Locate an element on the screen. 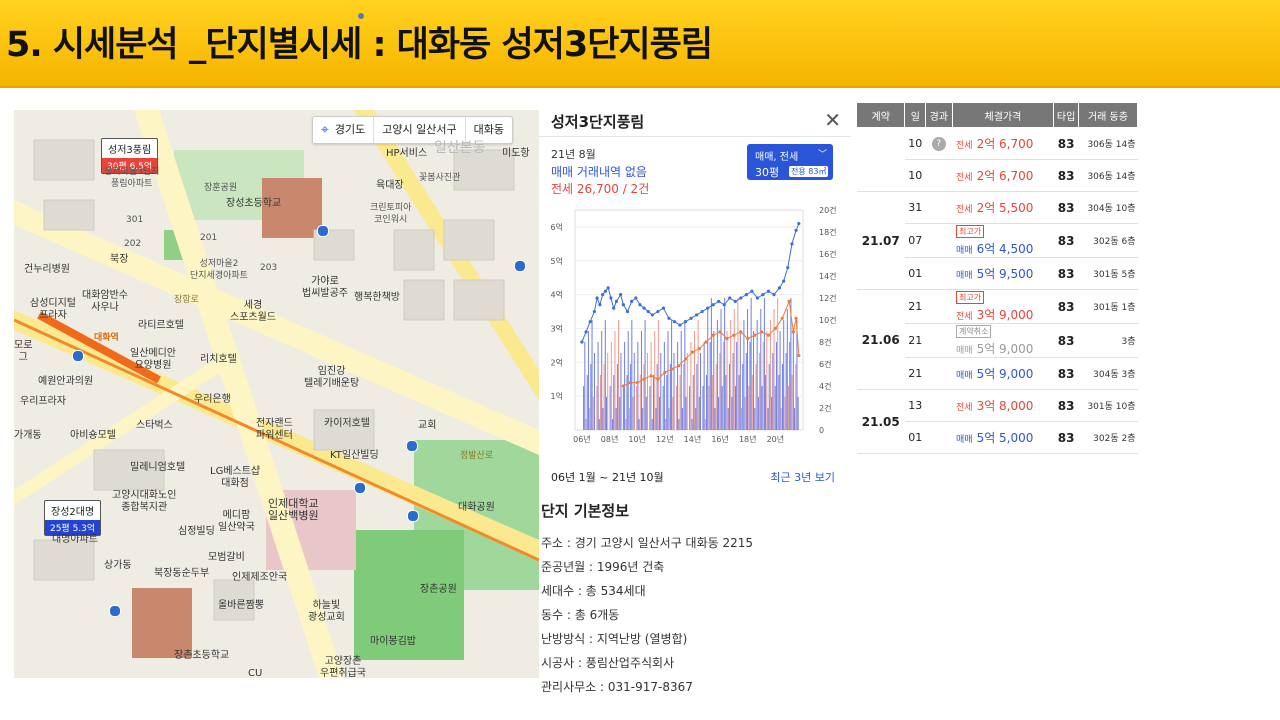  cell-contract-month: 21.06 is located at coordinates (880, 339).